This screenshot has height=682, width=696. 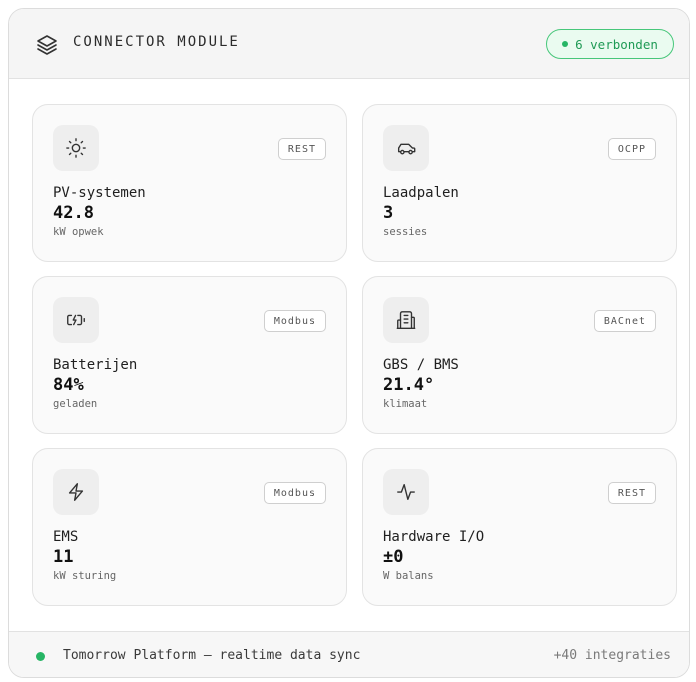 What do you see at coordinates (612, 655) in the screenshot?
I see `integrations-count: +40 integraties` at bounding box center [612, 655].